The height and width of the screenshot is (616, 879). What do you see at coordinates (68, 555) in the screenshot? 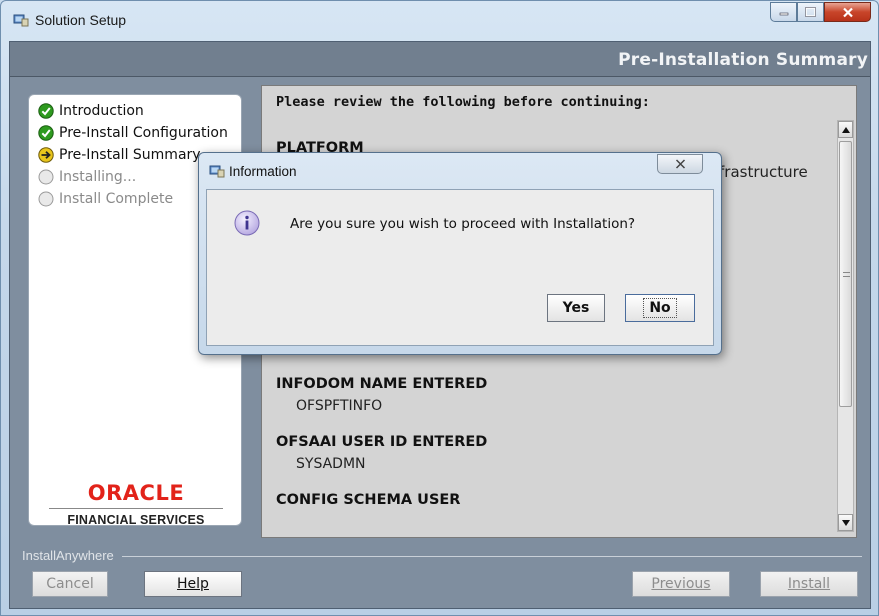
I see `installanywhere-label: InstallAnywhere` at bounding box center [68, 555].